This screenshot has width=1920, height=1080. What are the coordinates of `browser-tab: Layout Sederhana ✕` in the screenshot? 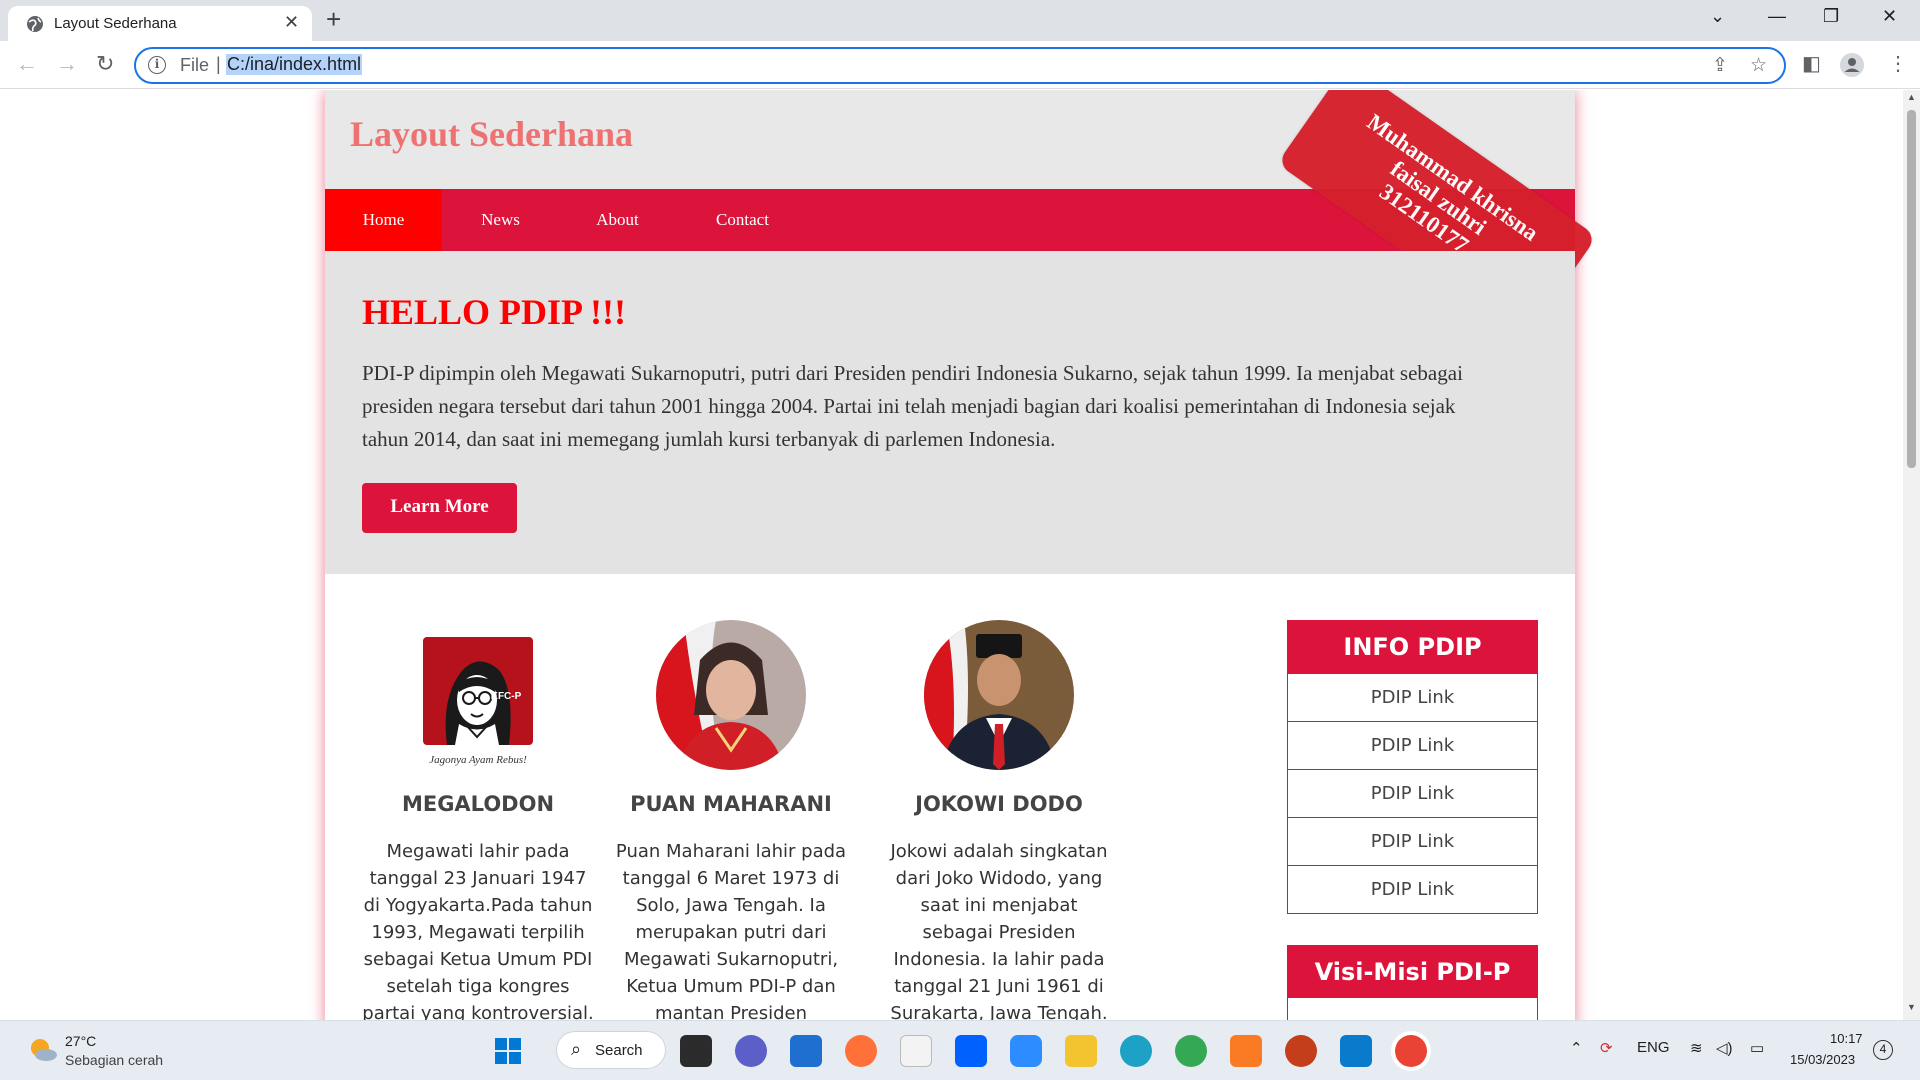 It's located at (160, 23).